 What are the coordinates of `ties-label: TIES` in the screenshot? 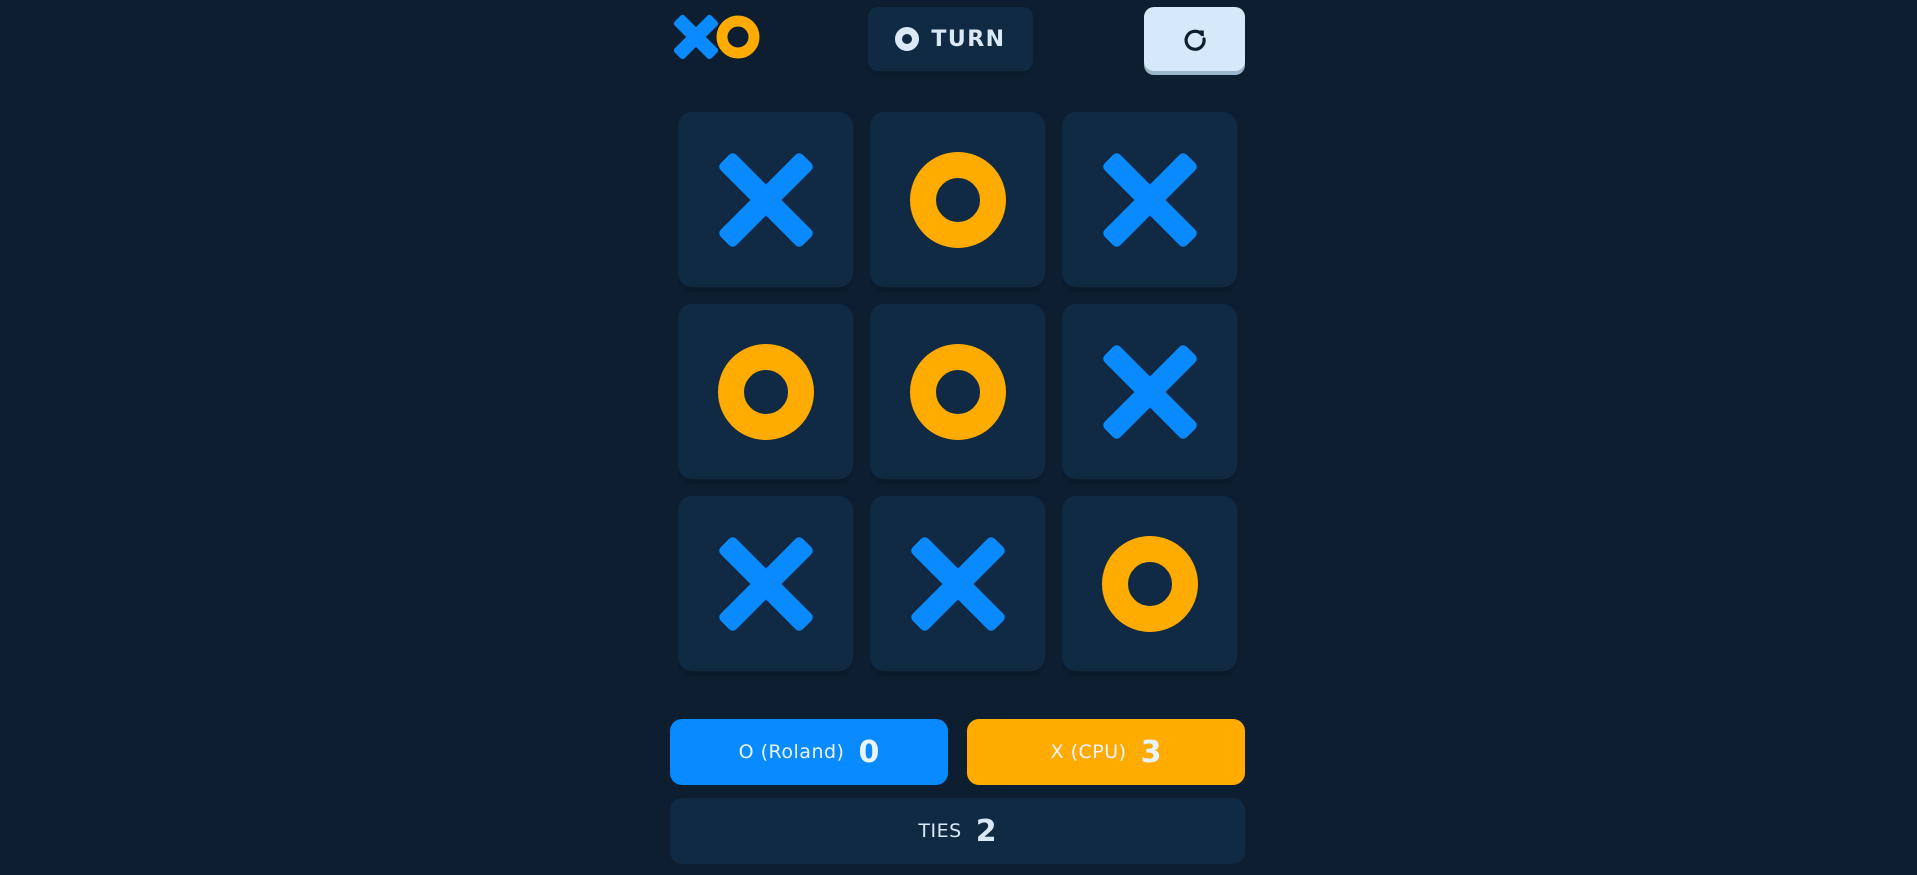 It's located at (940, 831).